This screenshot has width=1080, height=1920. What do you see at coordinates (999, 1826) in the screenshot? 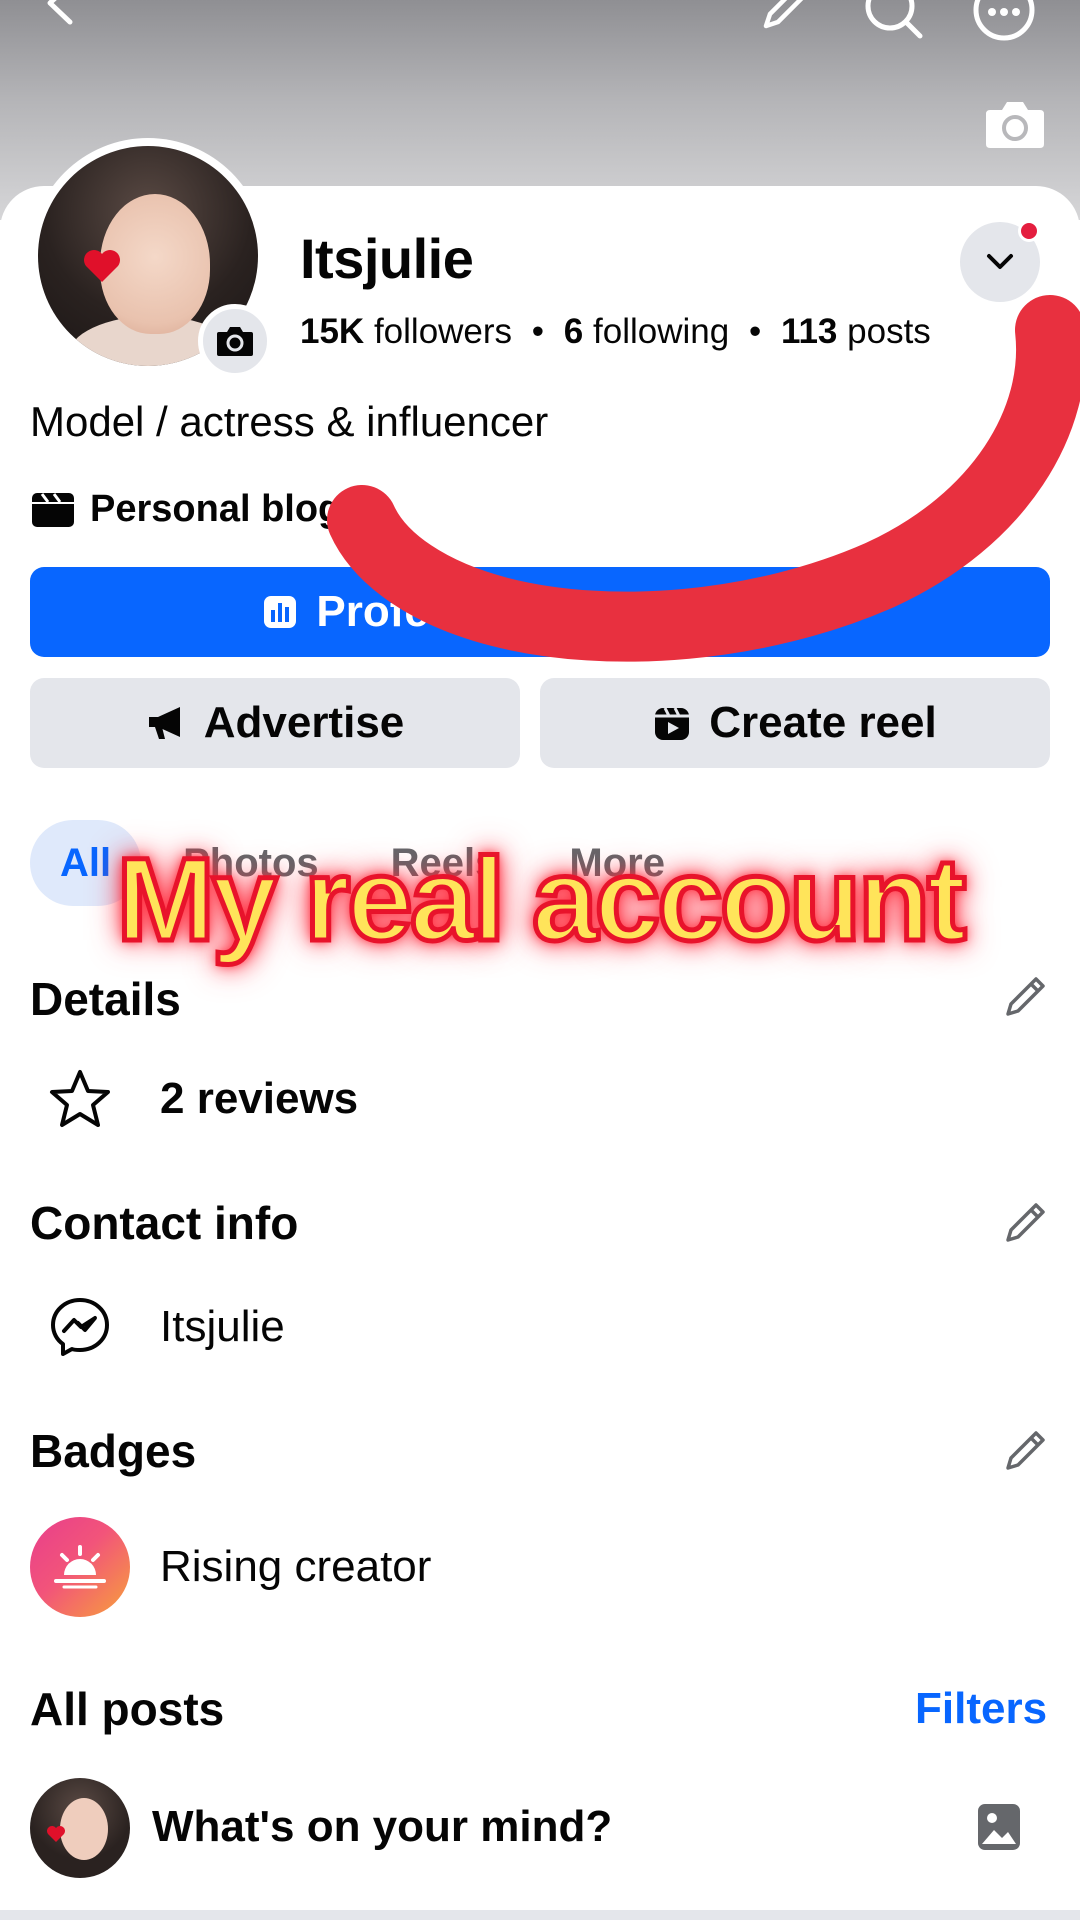
I see `photo-icon` at bounding box center [999, 1826].